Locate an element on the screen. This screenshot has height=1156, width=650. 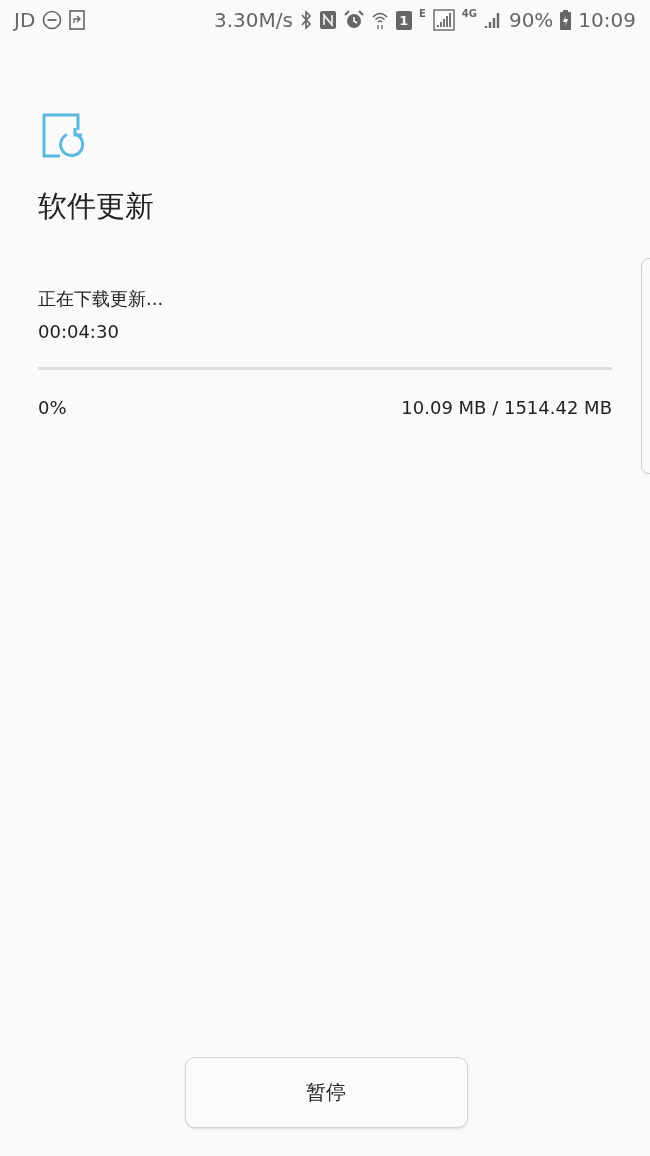
software-update-icon is located at coordinates (64, 136).